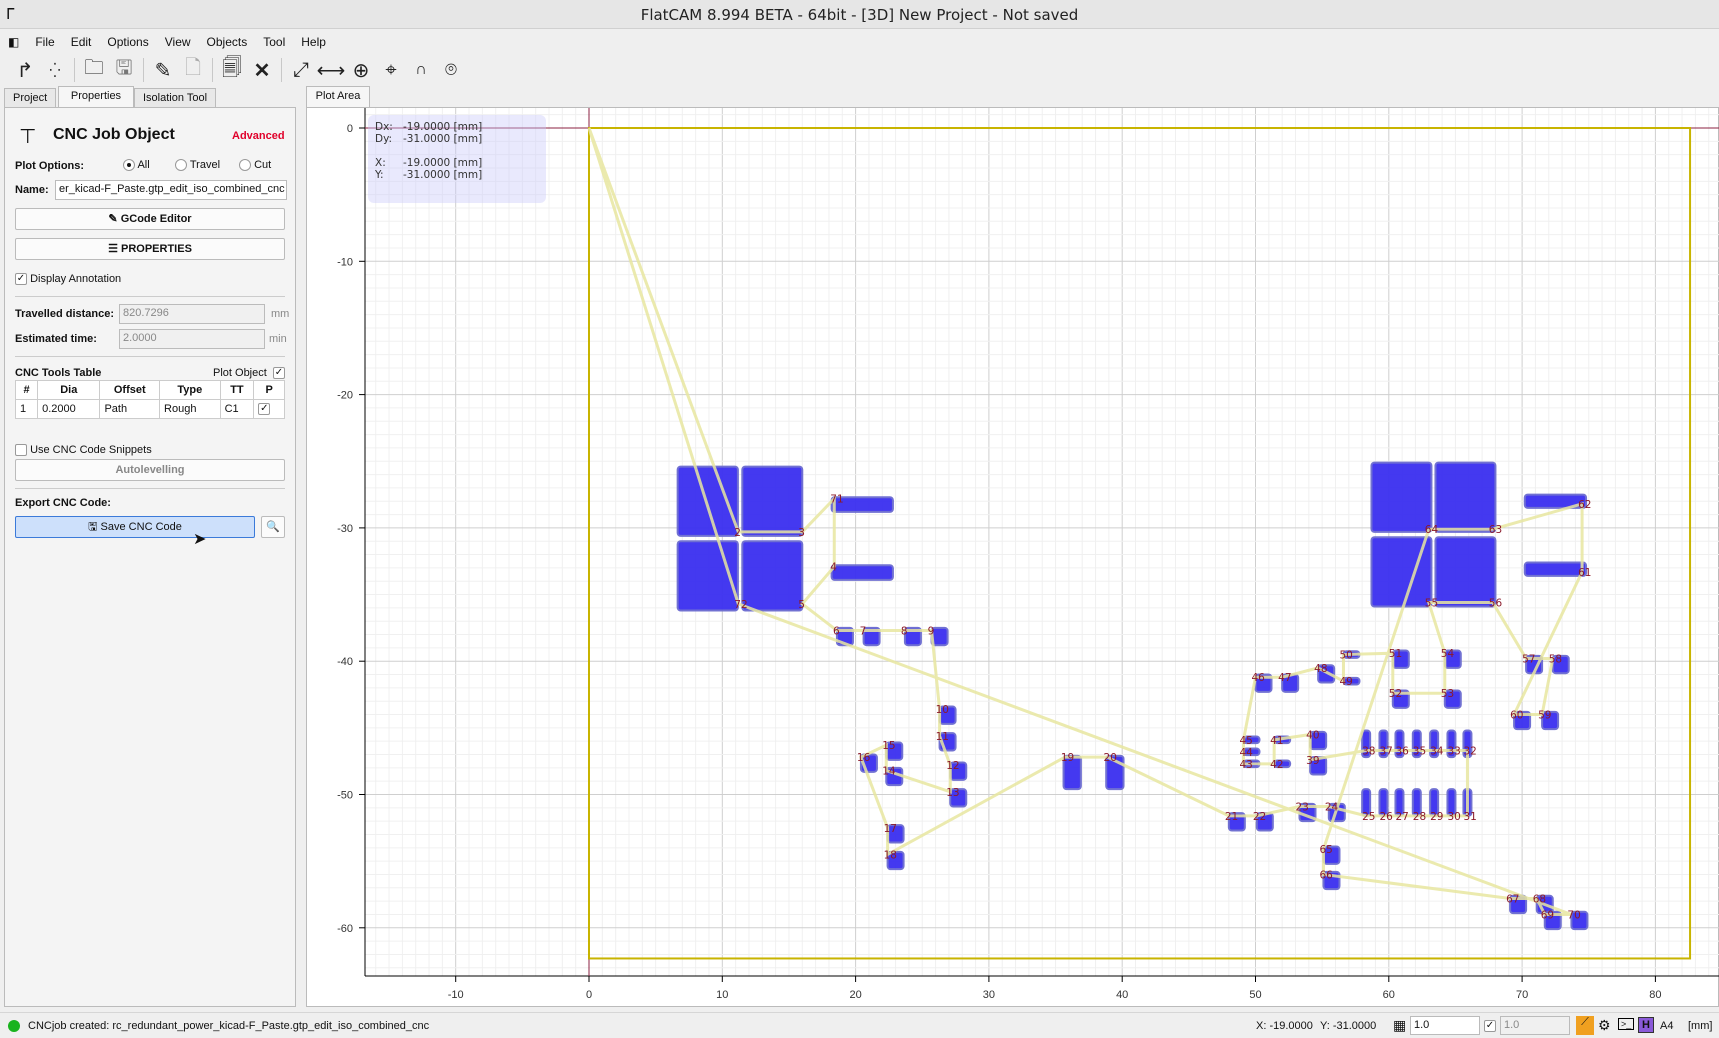 The width and height of the screenshot is (1719, 1038). Describe the element at coordinates (1284, 1026) in the screenshot. I see `status-x: X: -19.0000` at that location.